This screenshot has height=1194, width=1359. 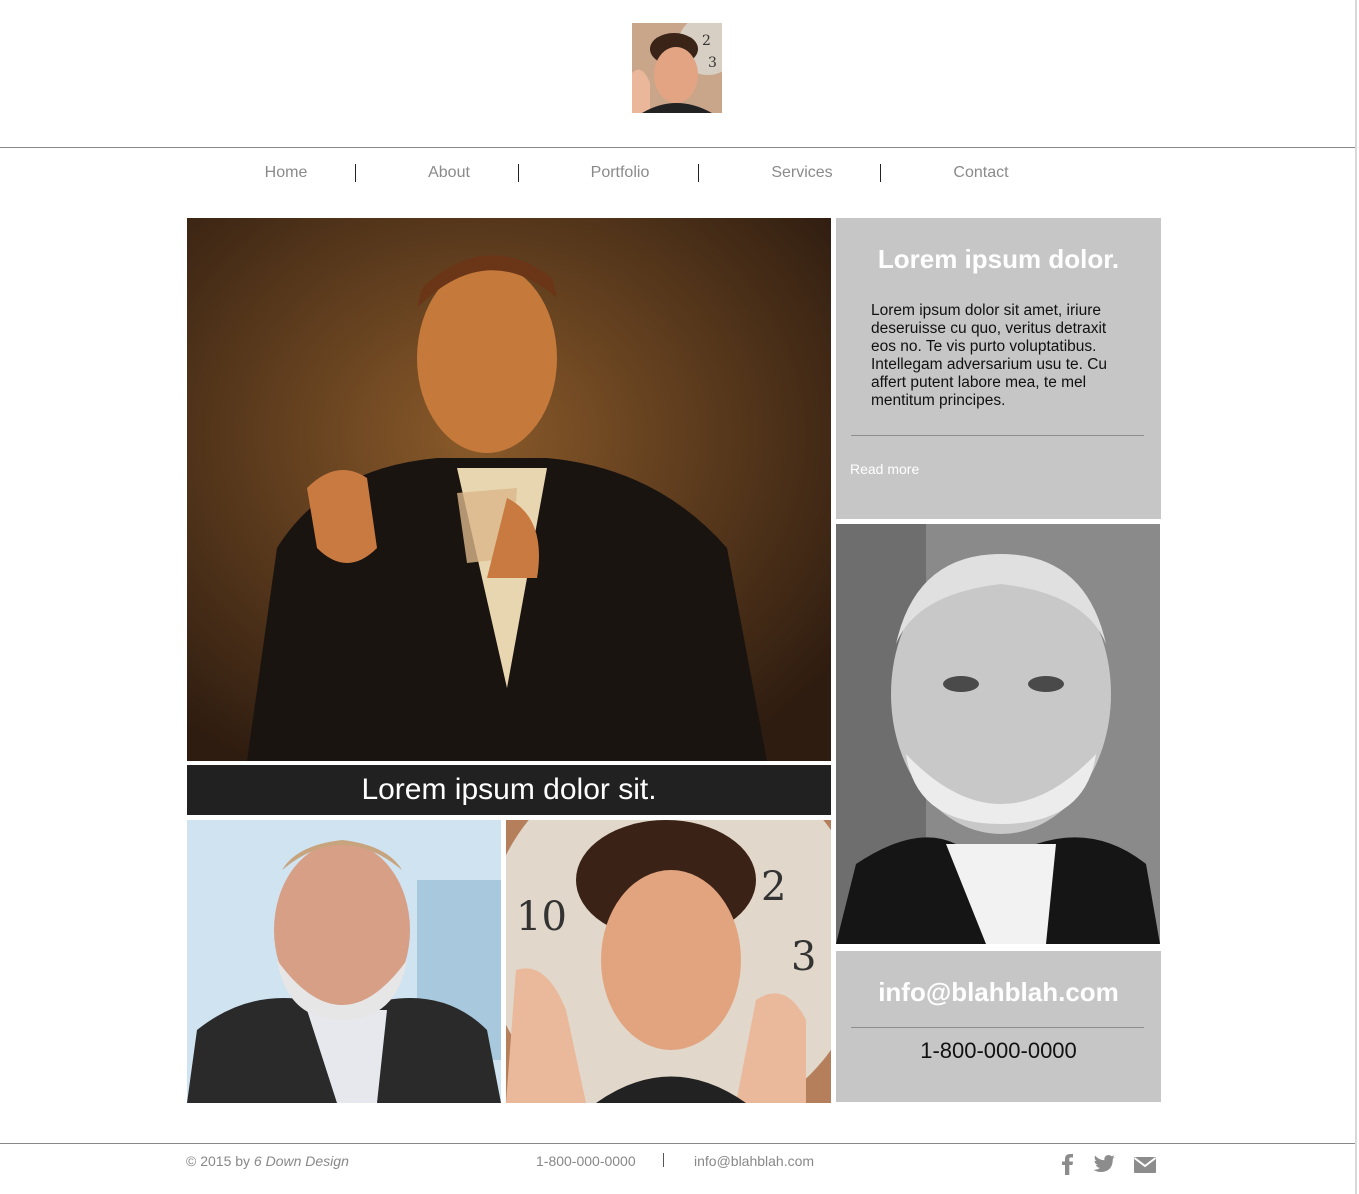 I want to click on footer-copyright: © 2015 by 6 Down Design, so click(x=267, y=1161).